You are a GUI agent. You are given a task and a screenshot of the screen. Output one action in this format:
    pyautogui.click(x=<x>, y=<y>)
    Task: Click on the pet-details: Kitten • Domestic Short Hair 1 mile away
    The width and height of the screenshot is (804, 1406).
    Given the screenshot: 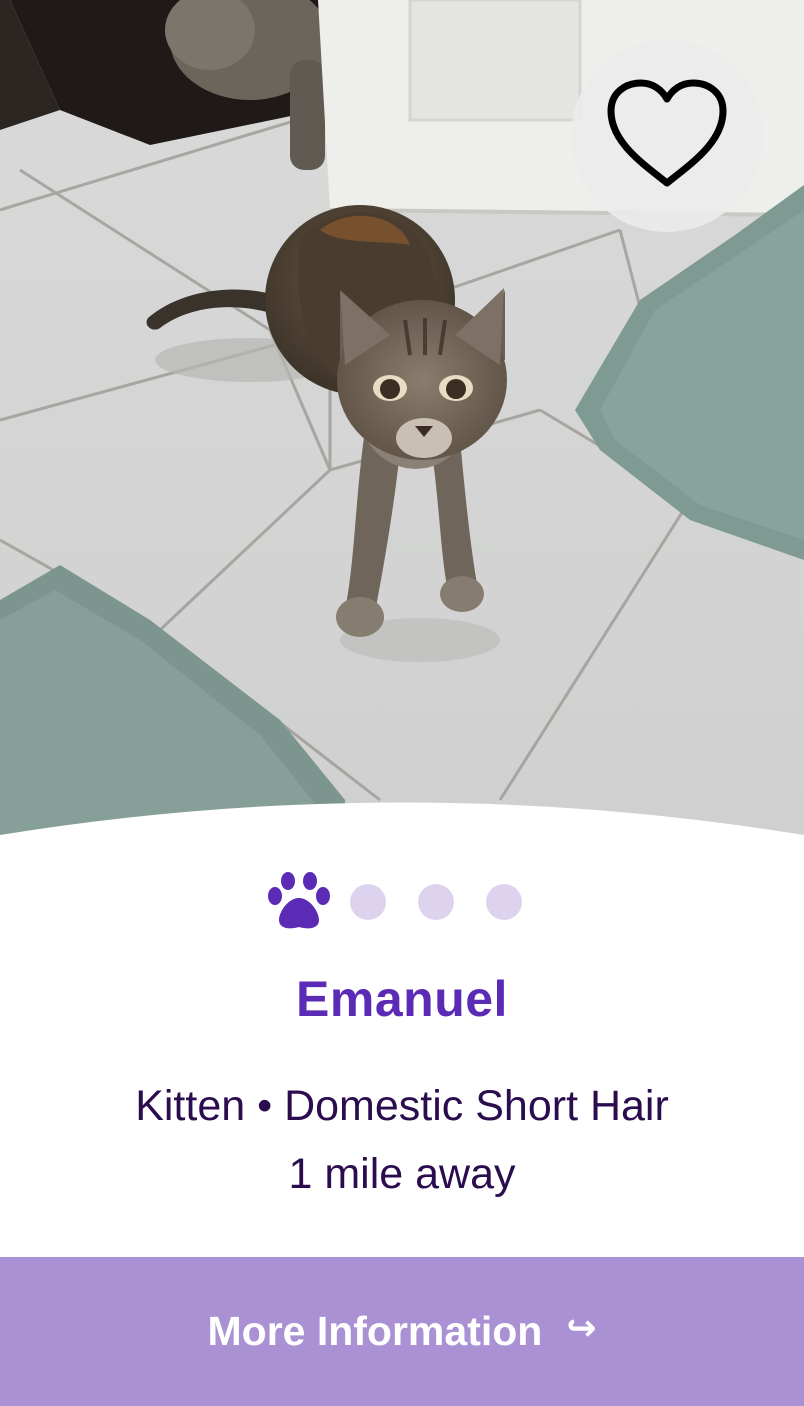 What is the action you would take?
    pyautogui.click(x=402, y=1140)
    